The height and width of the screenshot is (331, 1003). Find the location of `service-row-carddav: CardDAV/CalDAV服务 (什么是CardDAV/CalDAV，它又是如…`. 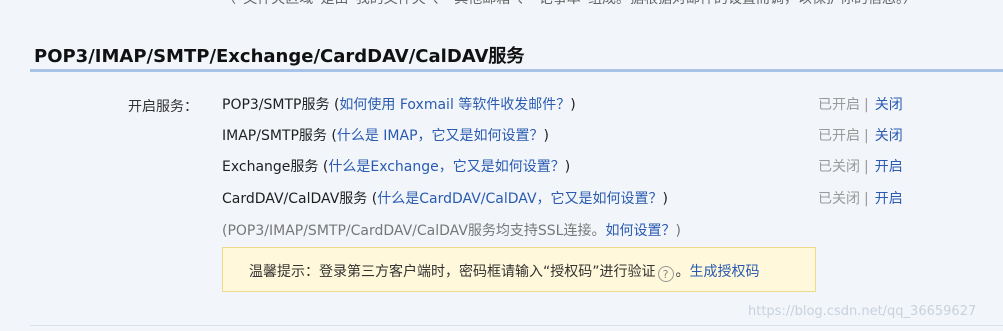

service-row-carddav: CardDAV/CalDAV服务 (什么是CardDAV/CalDAV，它又是如… is located at coordinates (445, 198).